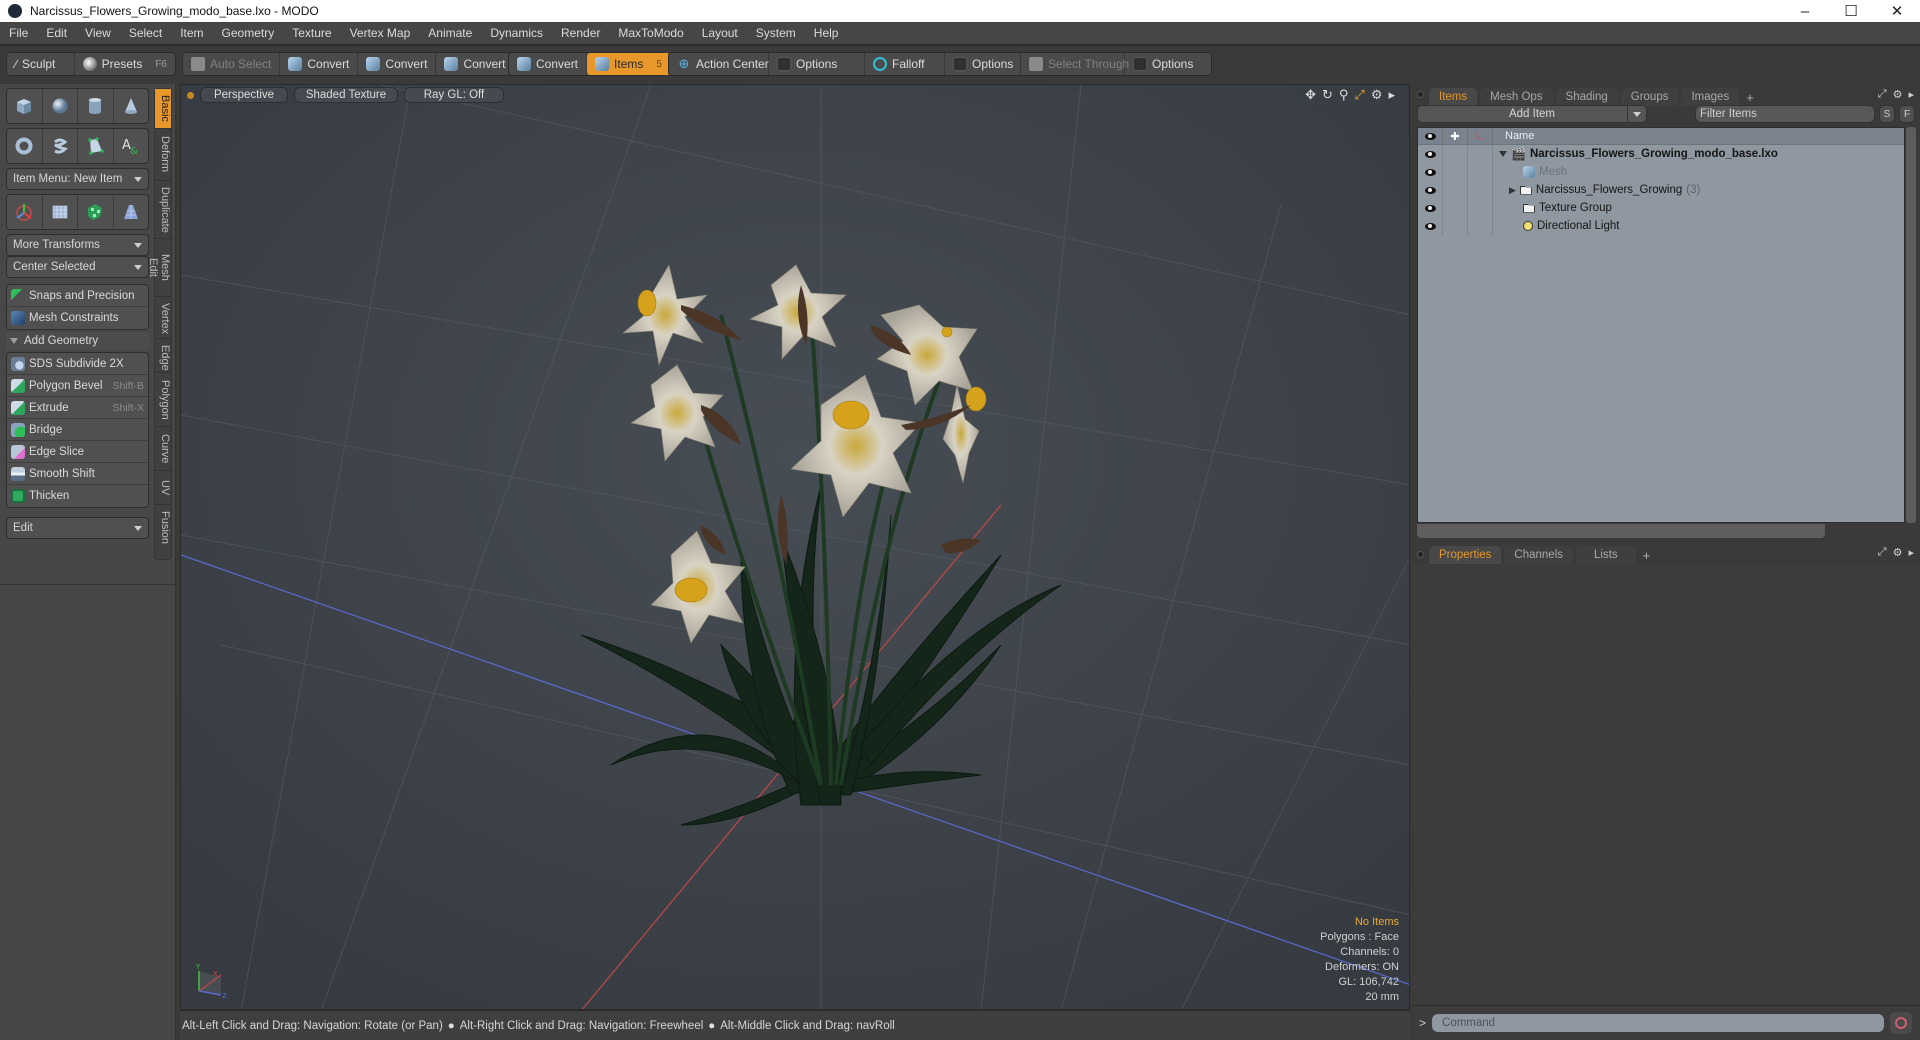 The image size is (1920, 1040). I want to click on capsule-button, so click(60, 146).